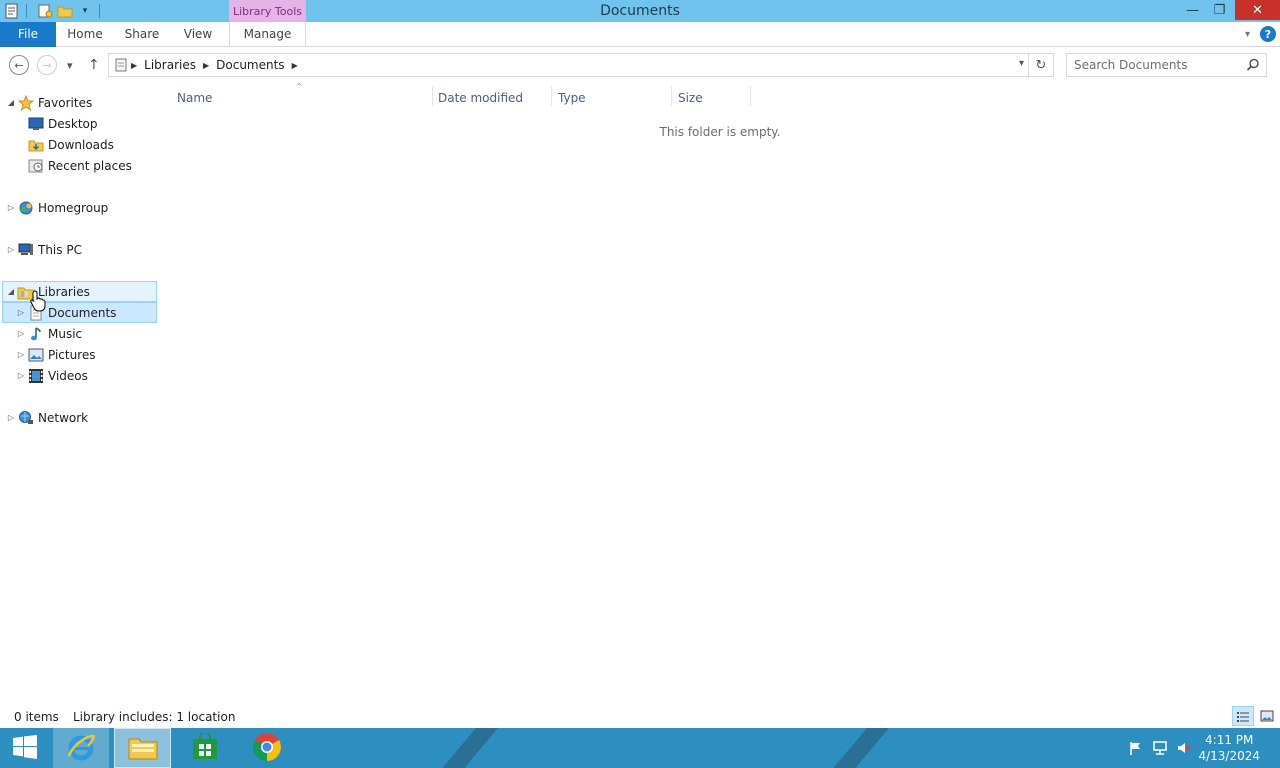 The height and width of the screenshot is (768, 1280). What do you see at coordinates (267, 748) in the screenshot?
I see `taskbar-chrome` at bounding box center [267, 748].